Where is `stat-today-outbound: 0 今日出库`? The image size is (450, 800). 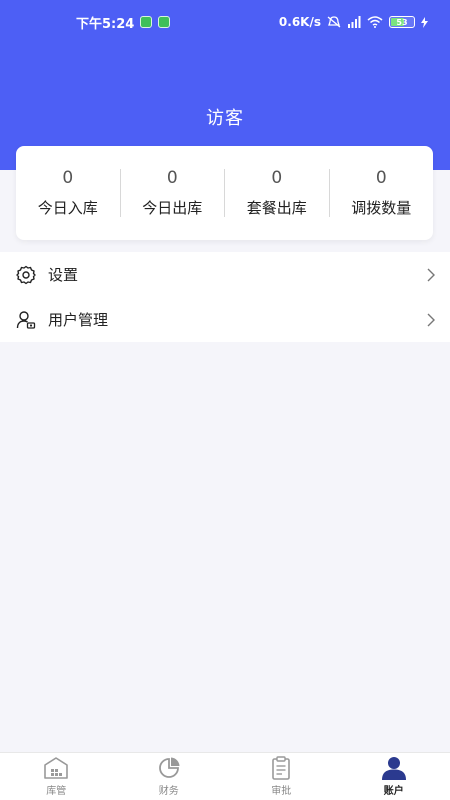 stat-today-outbound: 0 今日出库 is located at coordinates (173, 192).